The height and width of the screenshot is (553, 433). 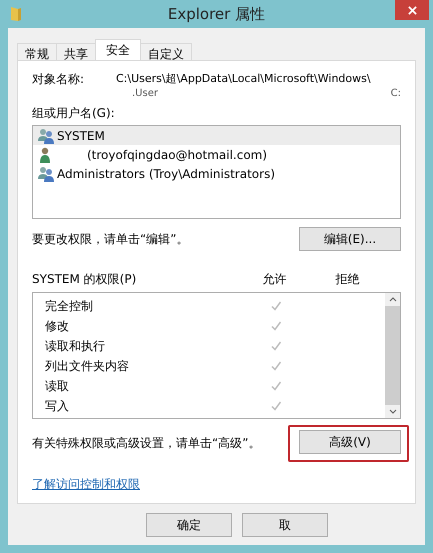 What do you see at coordinates (347, 279) in the screenshot?
I see `column-header: 拒绝` at bounding box center [347, 279].